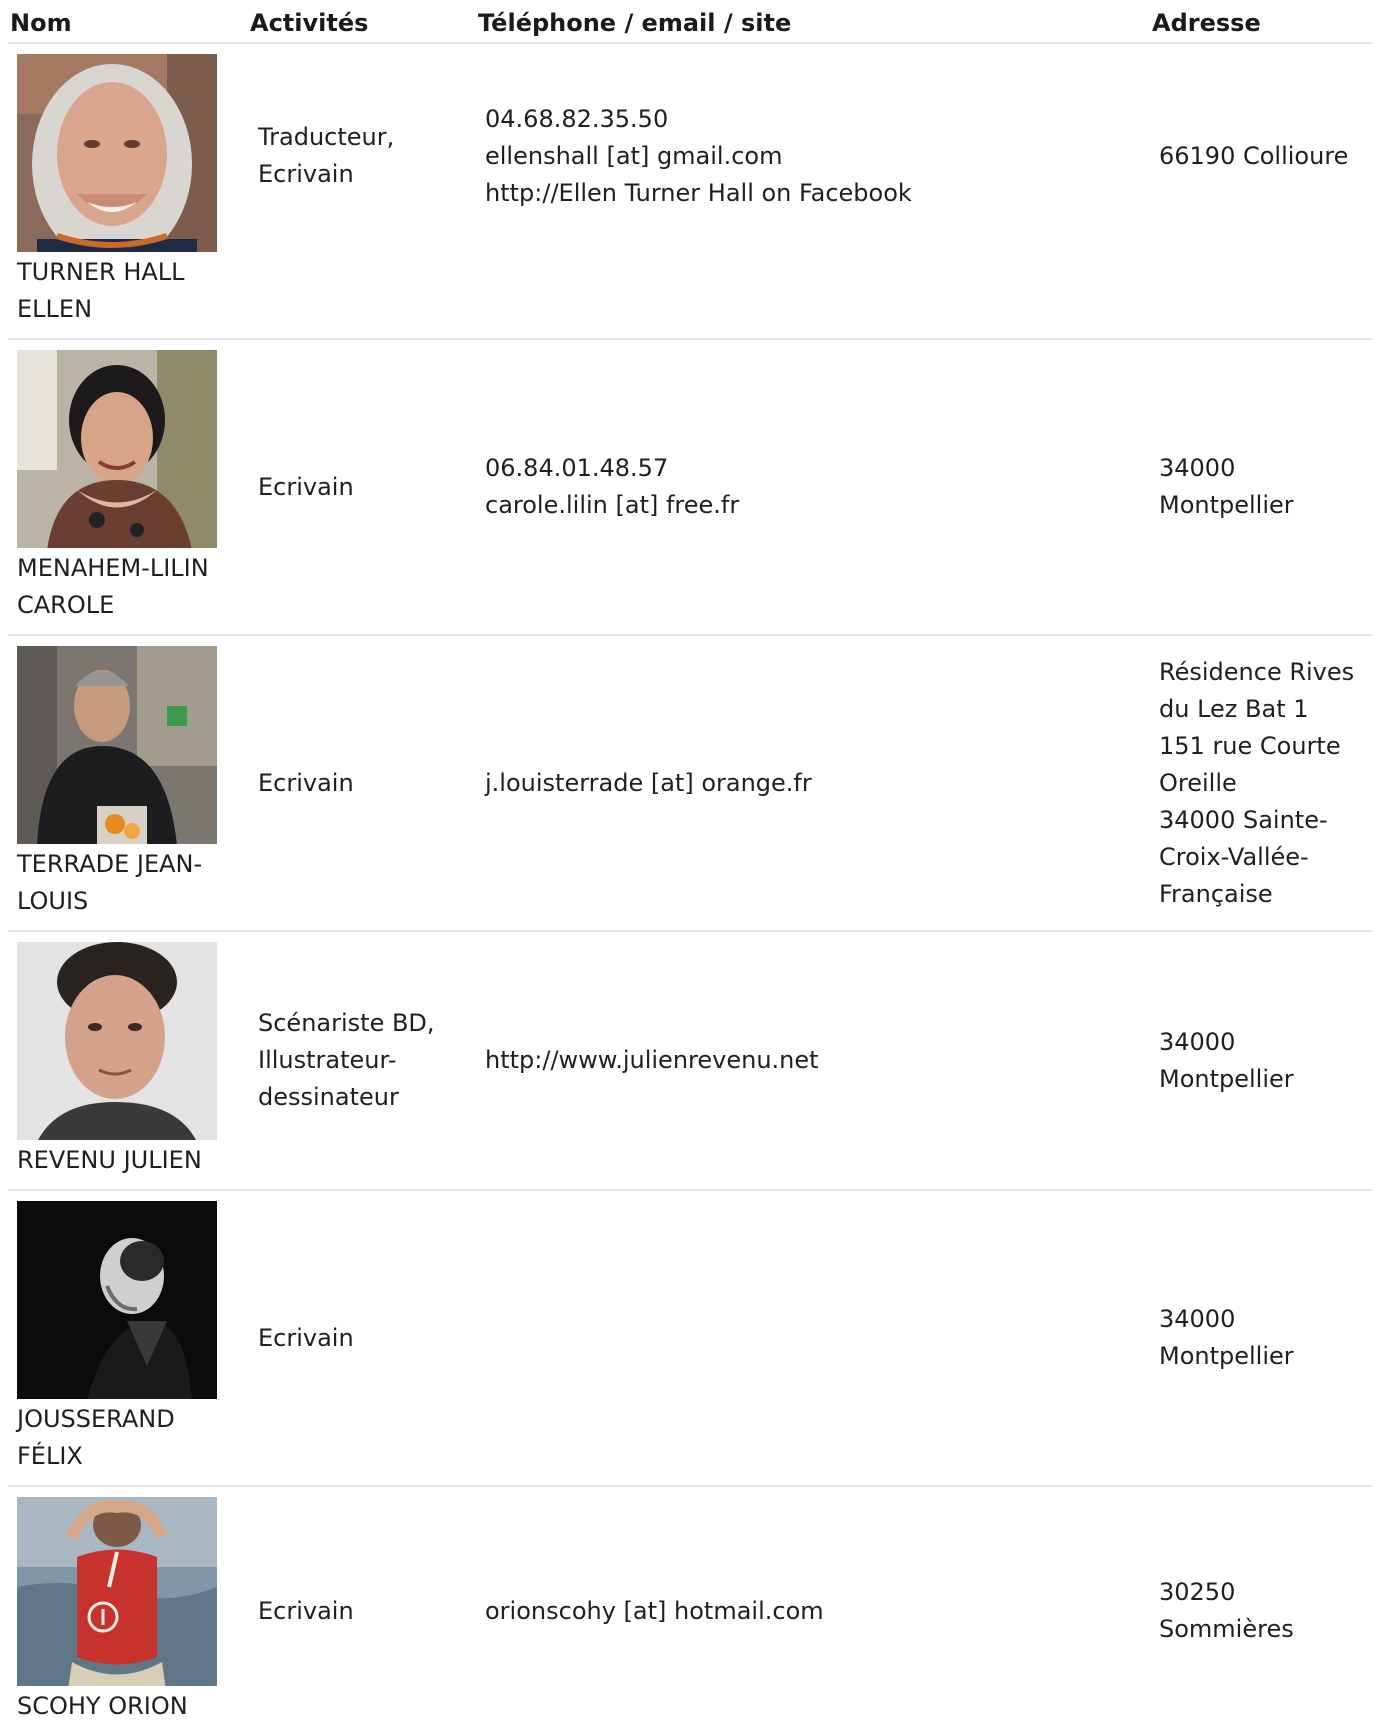 This screenshot has height=1735, width=1380. What do you see at coordinates (130, 17) in the screenshot?
I see `header-nom: Nom` at bounding box center [130, 17].